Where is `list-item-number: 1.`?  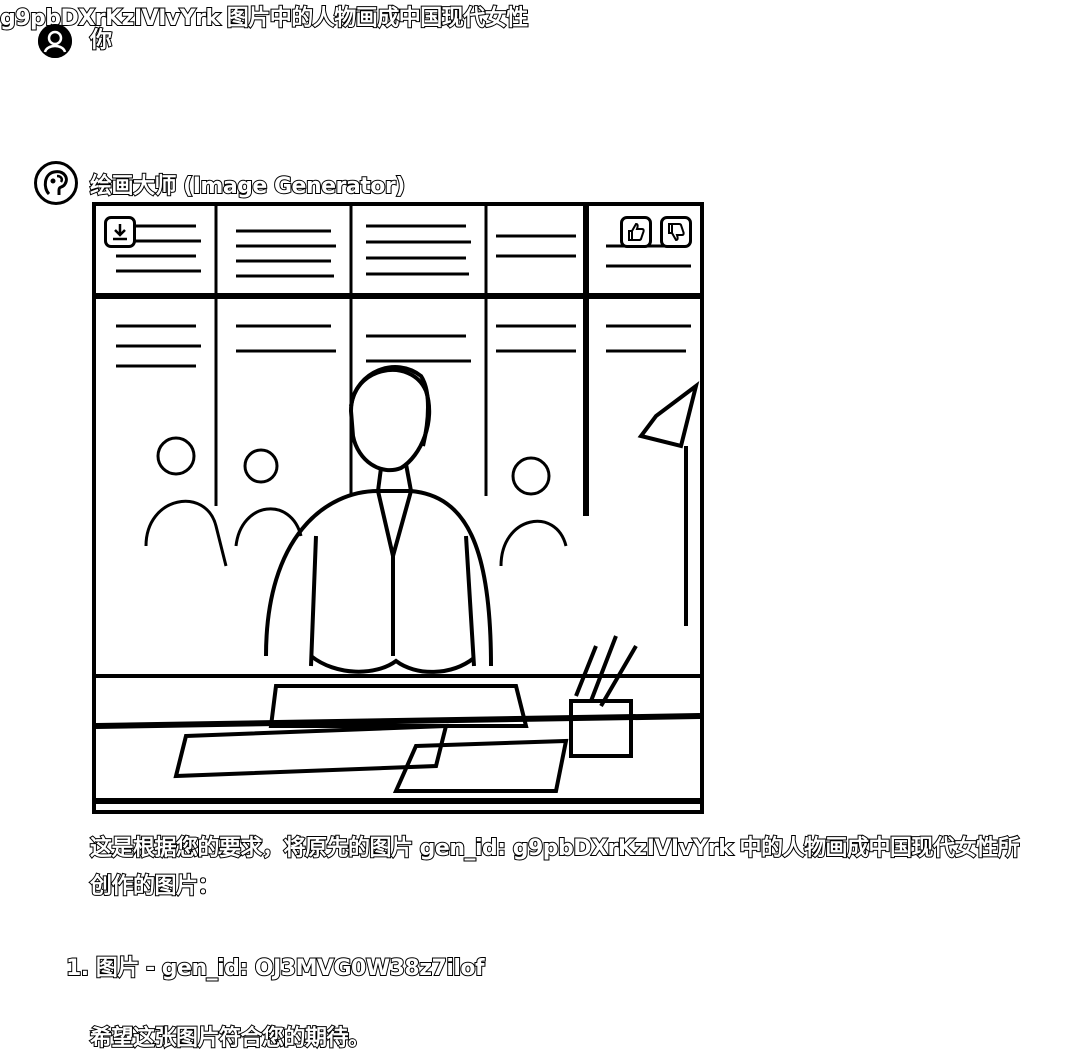
list-item-number: 1. is located at coordinates (77, 968).